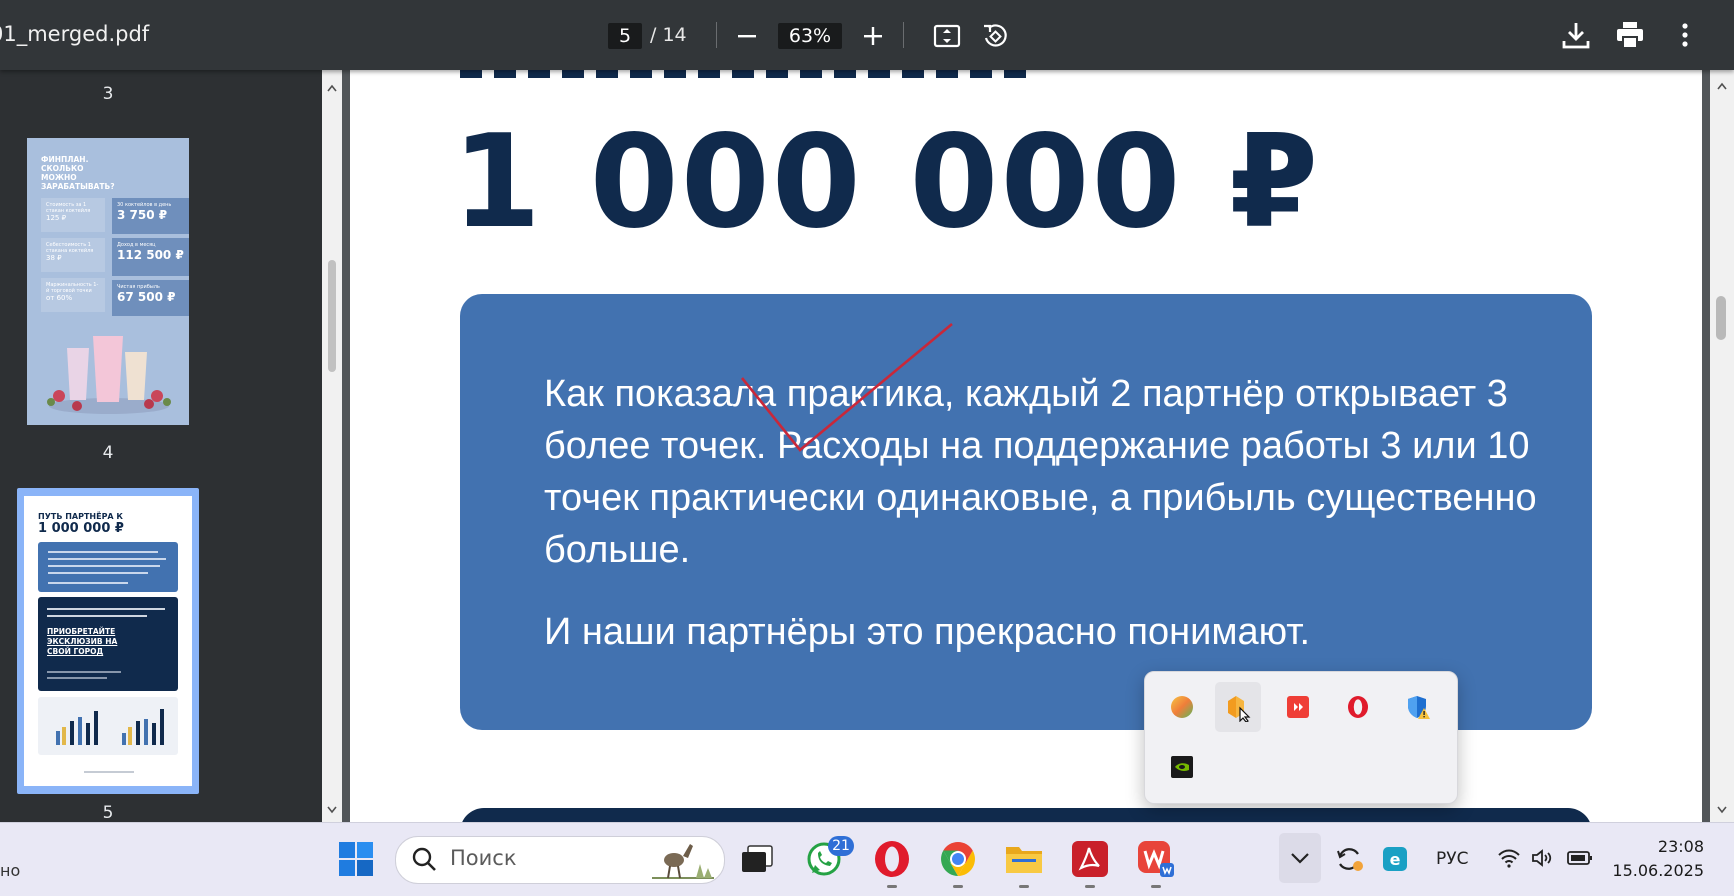 The height and width of the screenshot is (896, 1734). I want to click on tray-sync, so click(1349, 859).